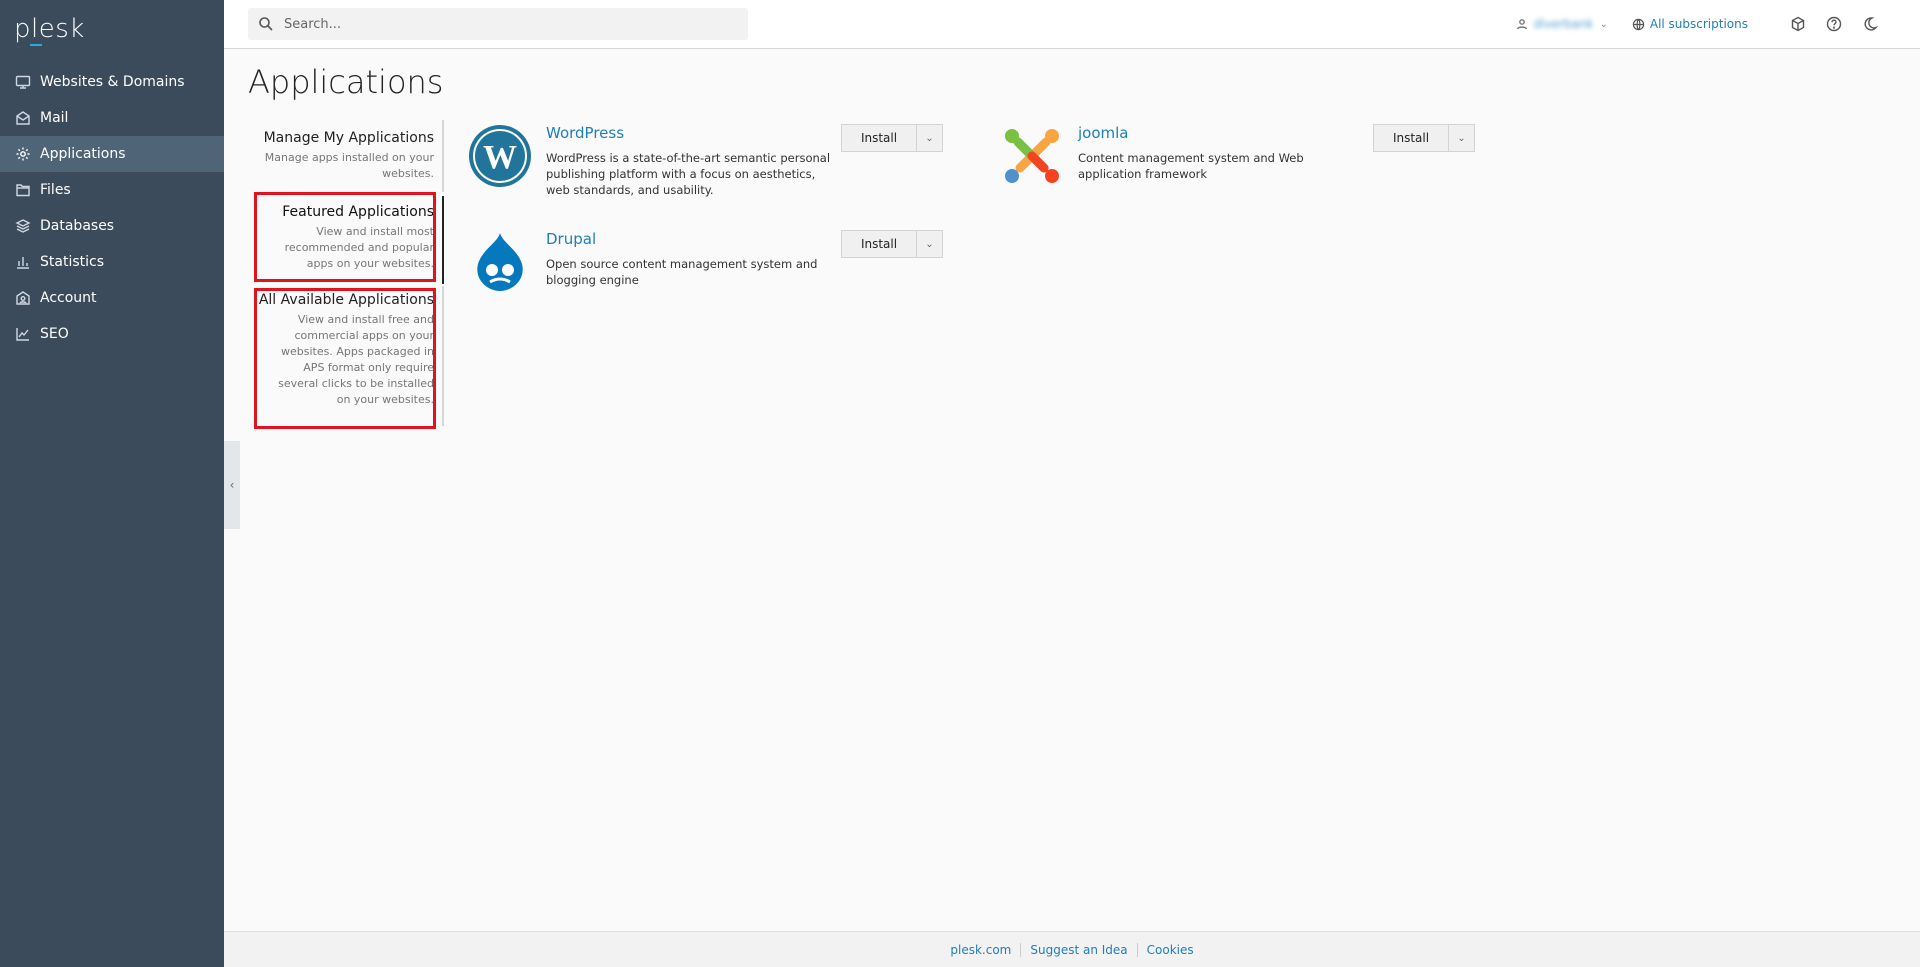  What do you see at coordinates (585, 133) in the screenshot?
I see `app-name: WordPress` at bounding box center [585, 133].